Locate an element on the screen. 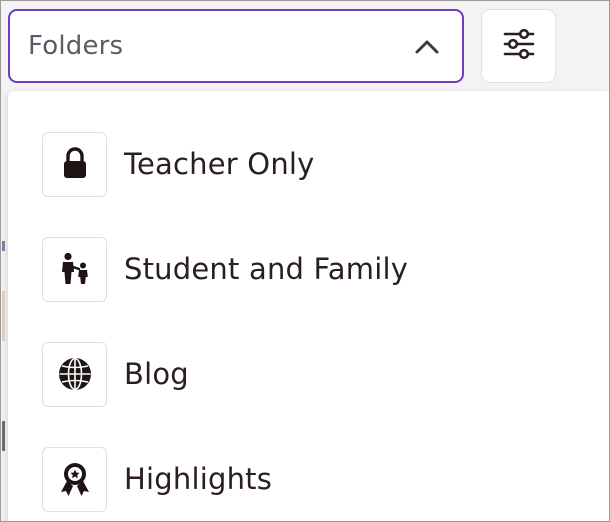  menu-item-teacher-only: Teacher Only is located at coordinates (312, 164).